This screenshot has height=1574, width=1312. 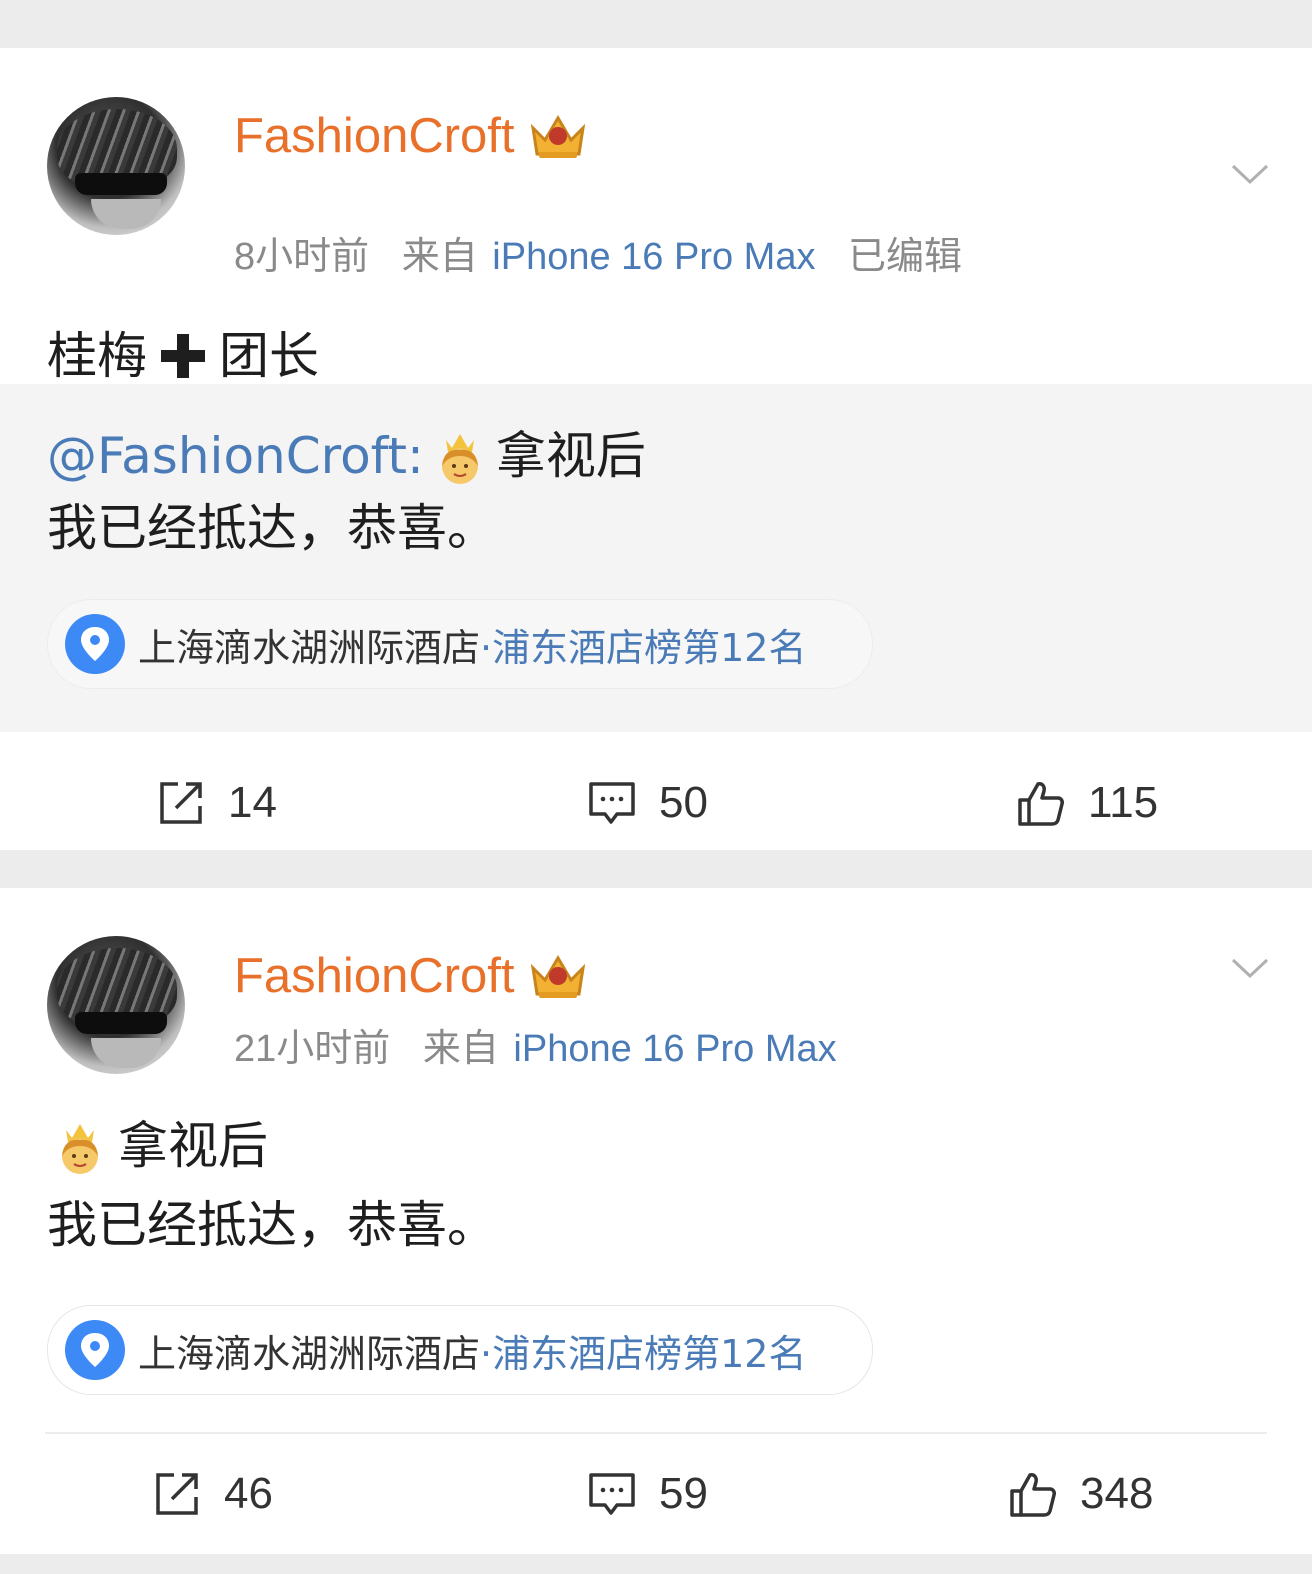 What do you see at coordinates (570, 456) in the screenshot?
I see `repost-text: 拿视后` at bounding box center [570, 456].